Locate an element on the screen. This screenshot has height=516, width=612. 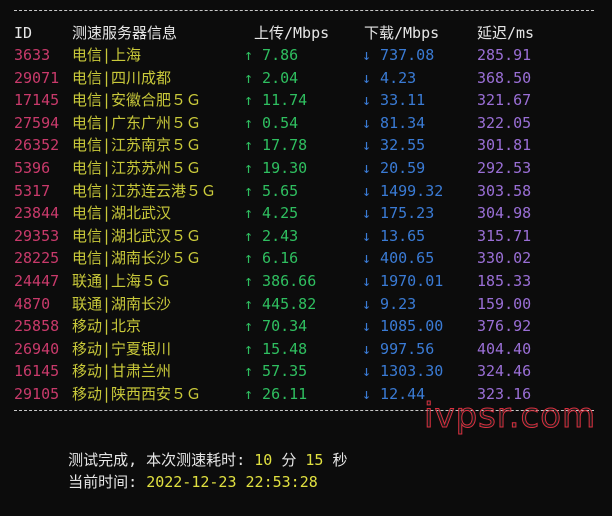
row-upload: ↑ 2.43 is located at coordinates (271, 235).